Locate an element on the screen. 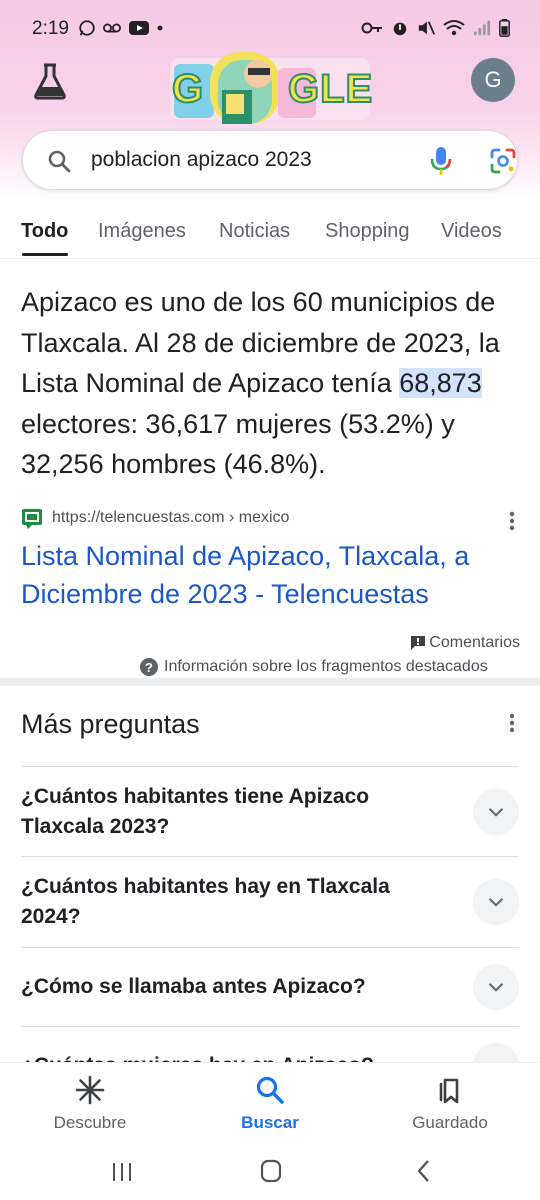 This screenshot has width=540, height=1200. paa-more-options-icon is located at coordinates (512, 723).